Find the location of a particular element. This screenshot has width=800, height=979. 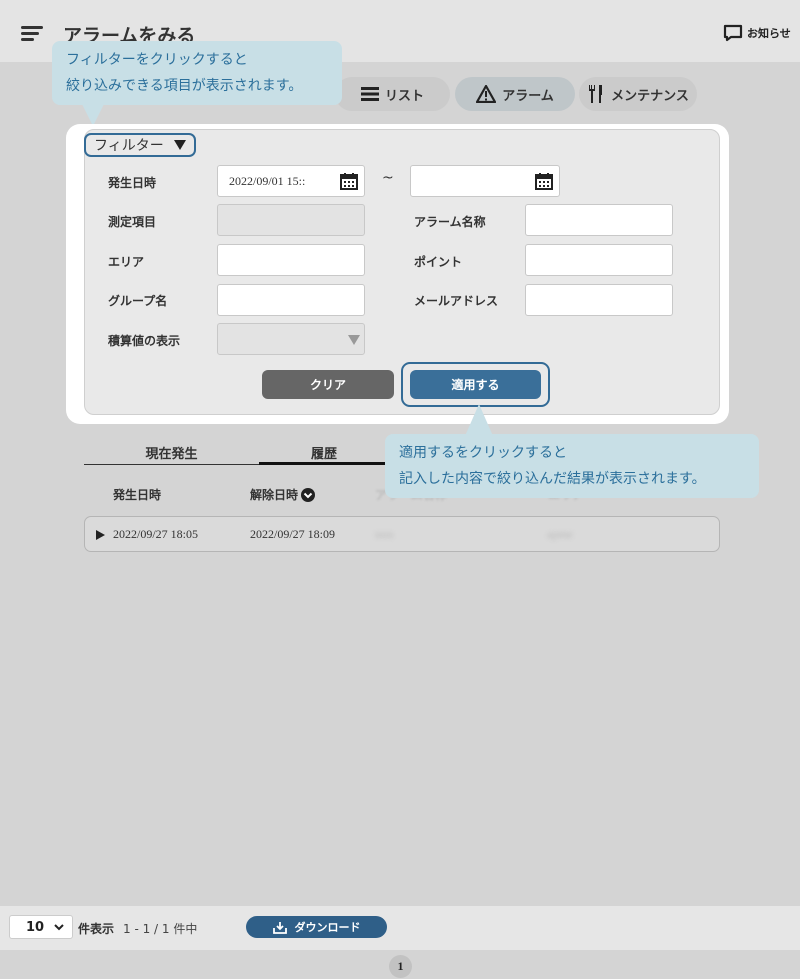

clear-button: クリア is located at coordinates (328, 384).